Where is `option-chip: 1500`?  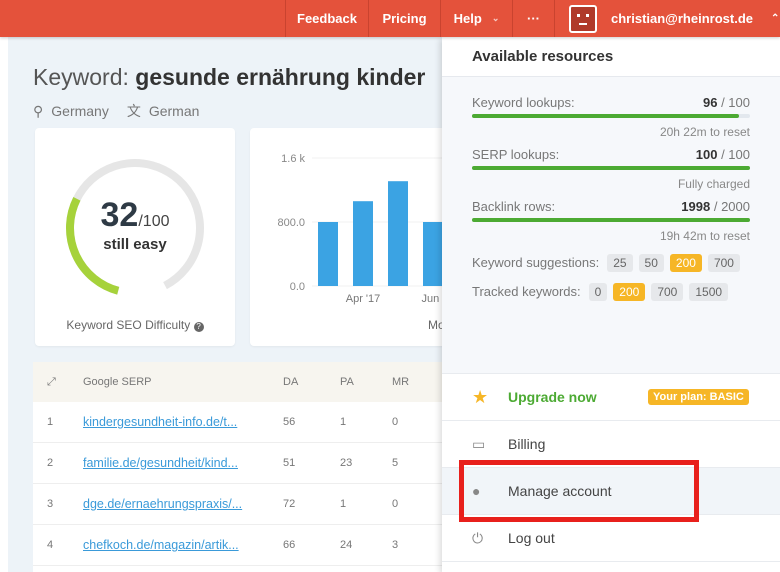 option-chip: 1500 is located at coordinates (709, 292).